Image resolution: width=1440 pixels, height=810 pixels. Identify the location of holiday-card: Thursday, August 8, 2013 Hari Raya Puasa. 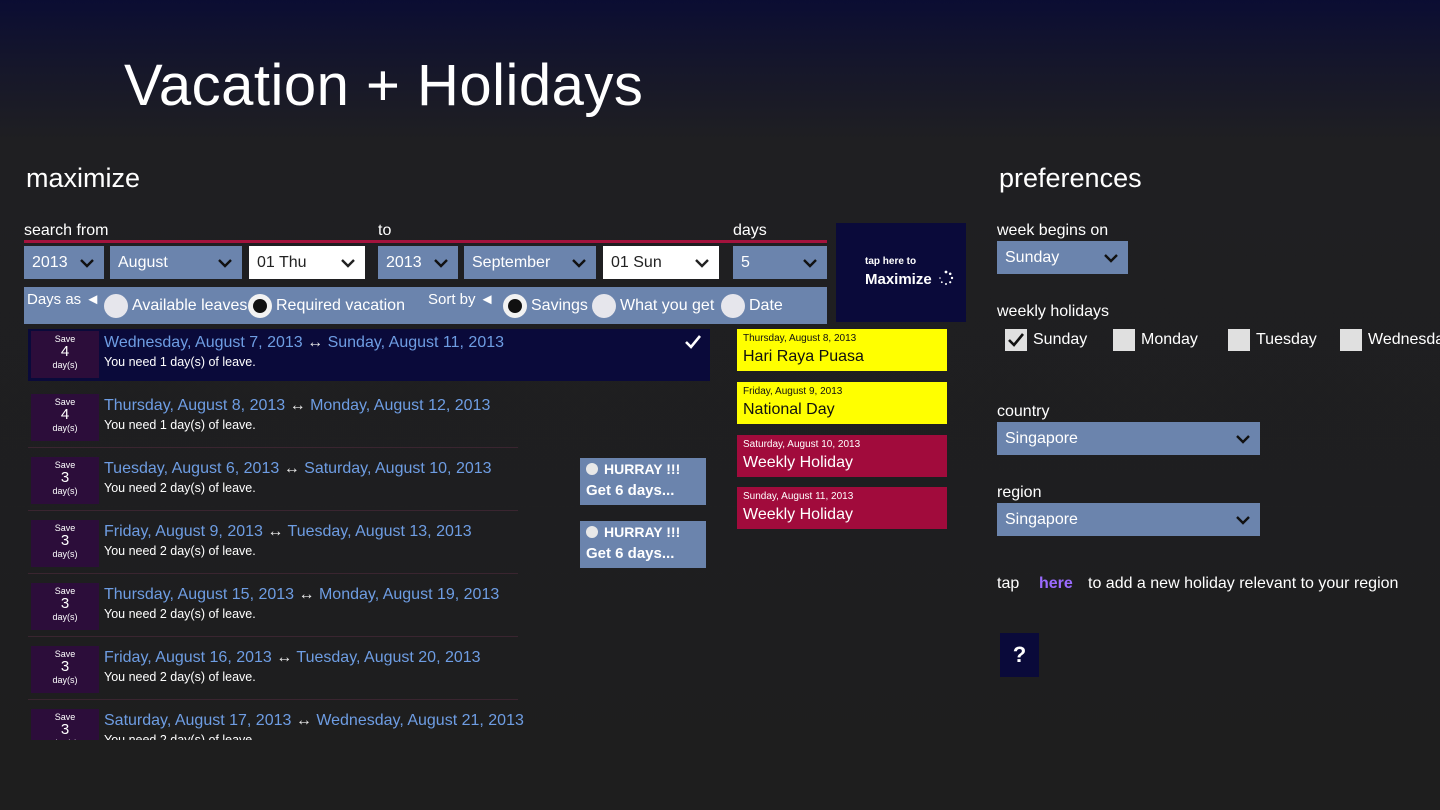
(842, 350).